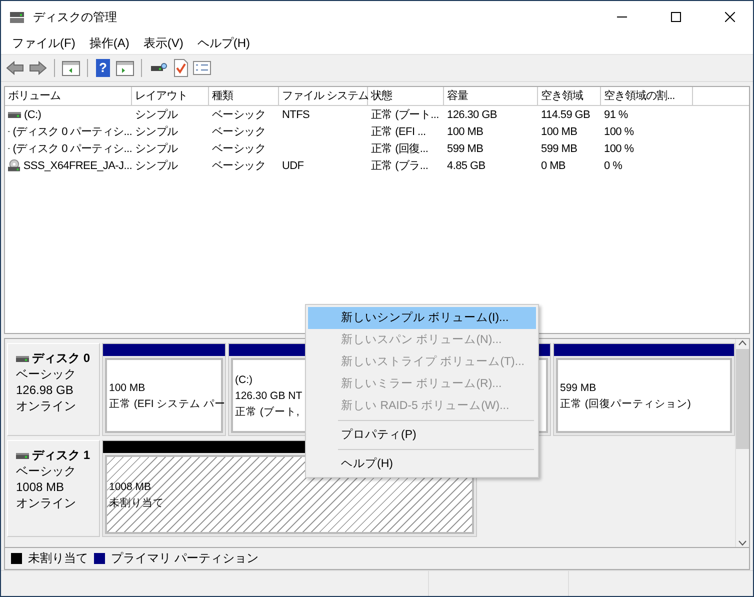  I want to click on help-button: ?, so click(103, 68).